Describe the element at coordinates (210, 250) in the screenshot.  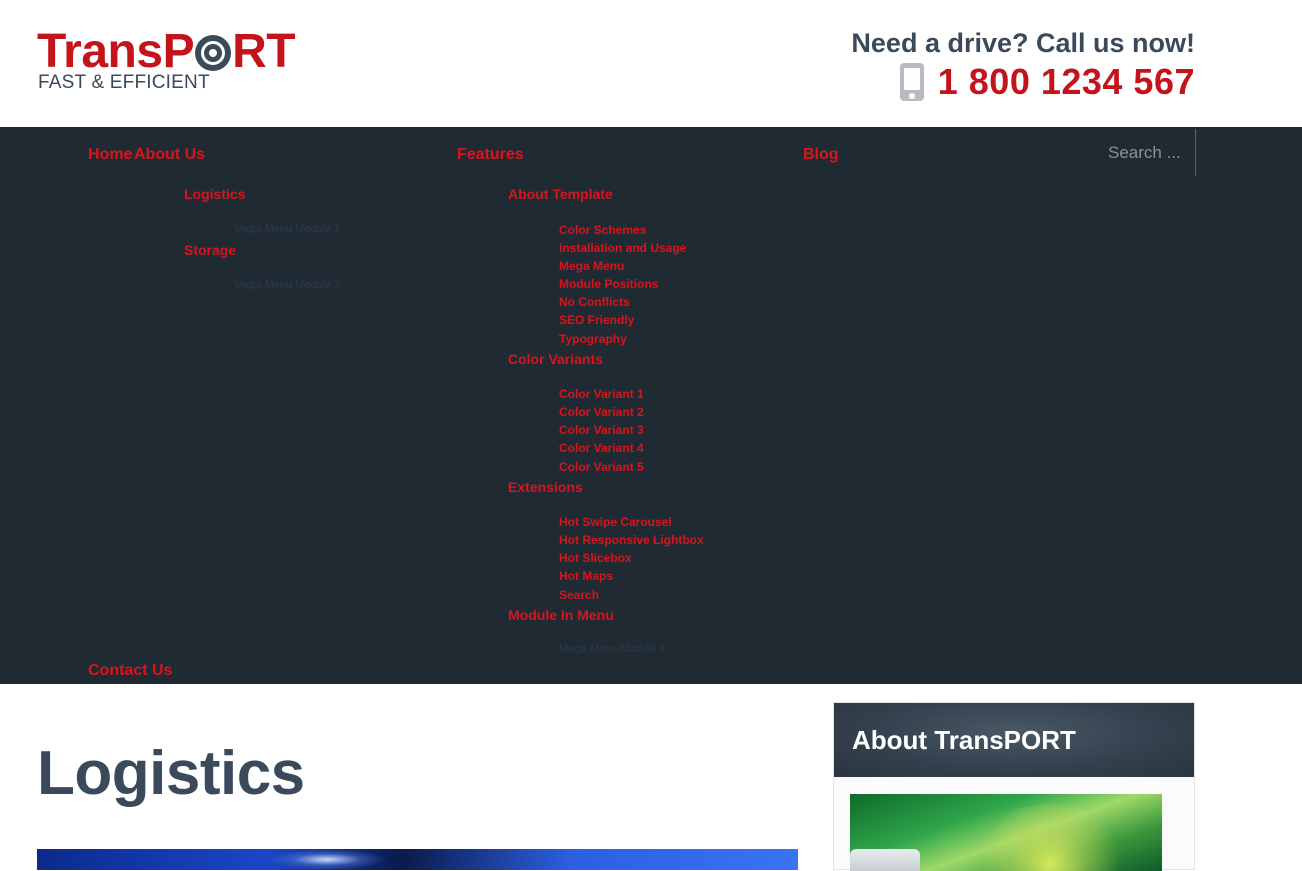
I see `submenu-item-storage: Storage` at that location.